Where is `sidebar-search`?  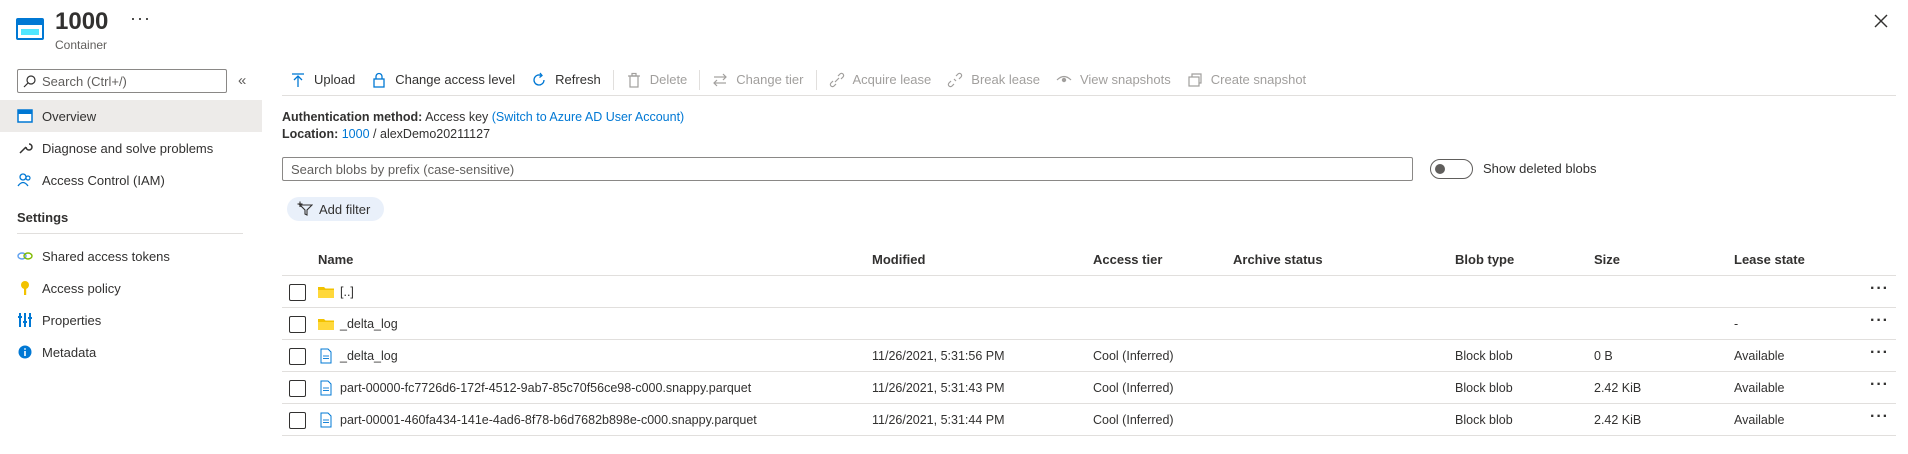
sidebar-search is located at coordinates (122, 81).